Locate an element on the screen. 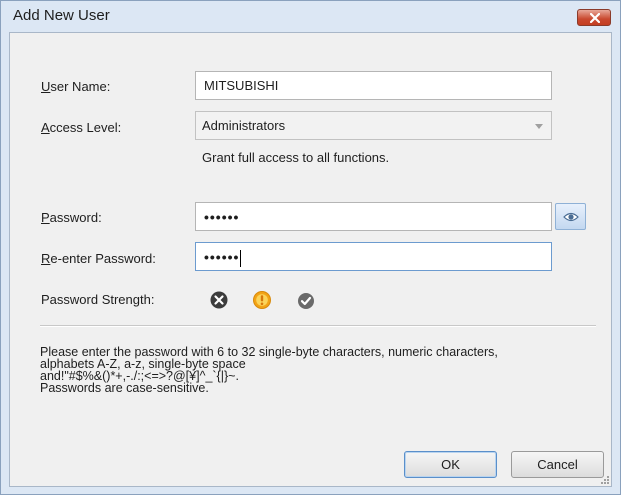  ok-button: OK is located at coordinates (450, 464).